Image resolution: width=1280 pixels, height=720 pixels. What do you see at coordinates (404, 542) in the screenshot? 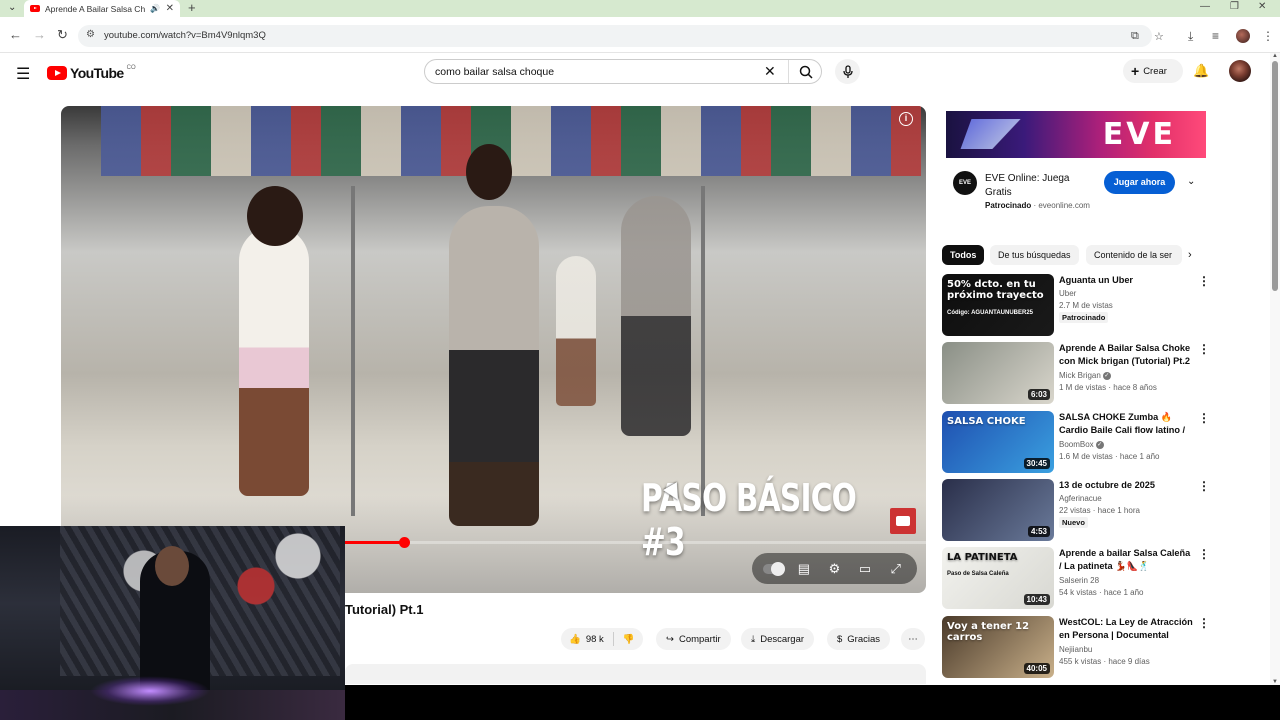
I see `progress-scrubber` at bounding box center [404, 542].